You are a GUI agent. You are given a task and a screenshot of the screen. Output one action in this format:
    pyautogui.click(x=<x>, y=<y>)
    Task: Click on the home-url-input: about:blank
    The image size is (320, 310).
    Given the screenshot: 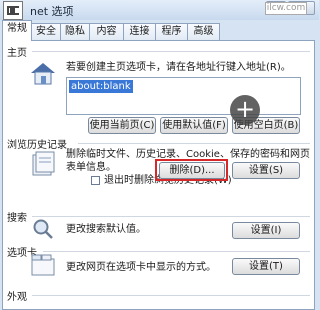 What is the action you would take?
    pyautogui.click(x=183, y=96)
    